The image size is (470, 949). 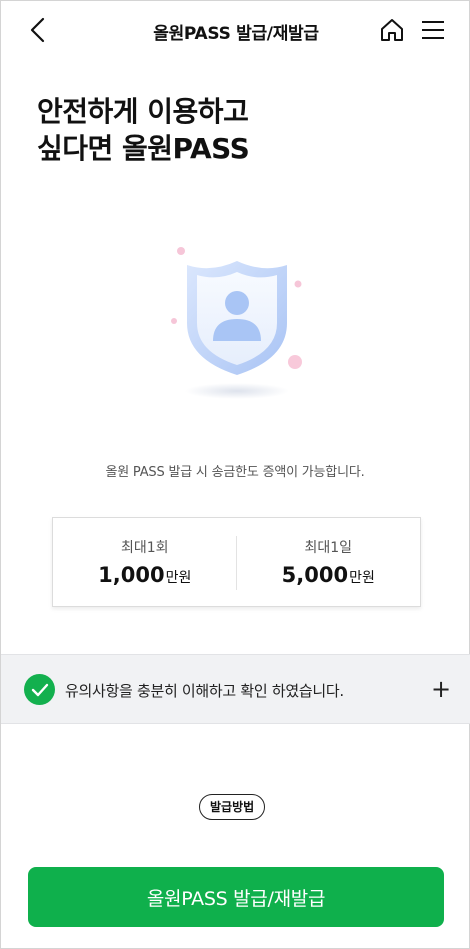 I want to click on shield-illustration, so click(x=236, y=320).